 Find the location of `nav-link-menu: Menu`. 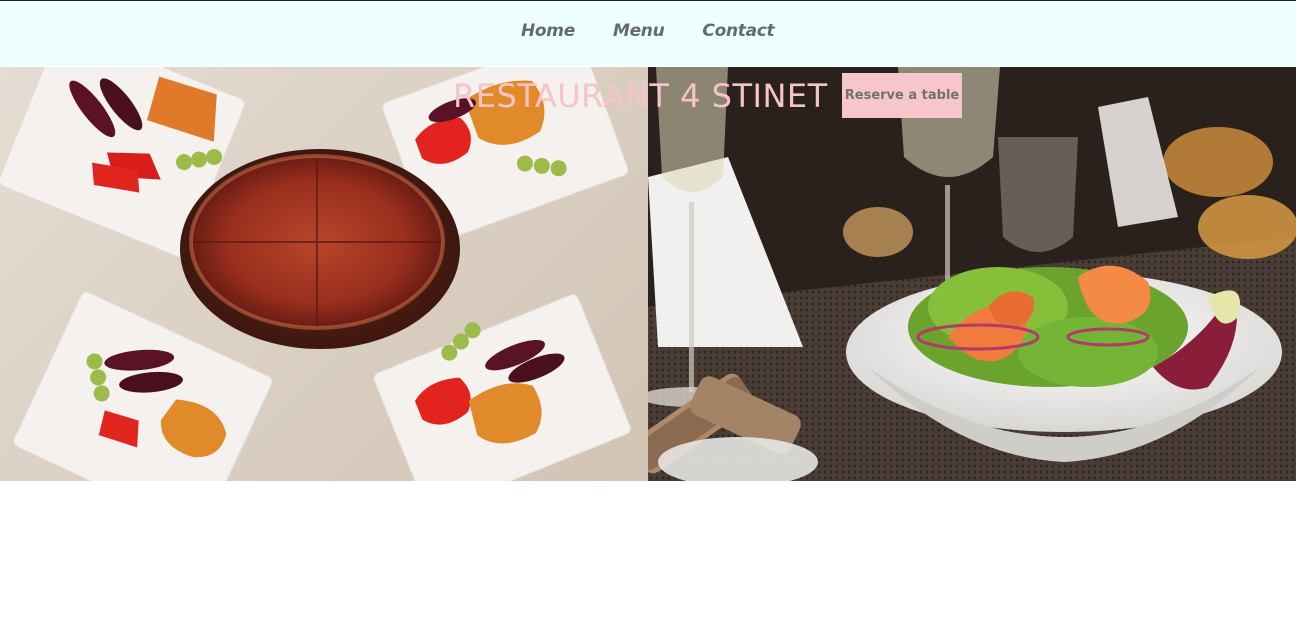

nav-link-menu: Menu is located at coordinates (639, 31).